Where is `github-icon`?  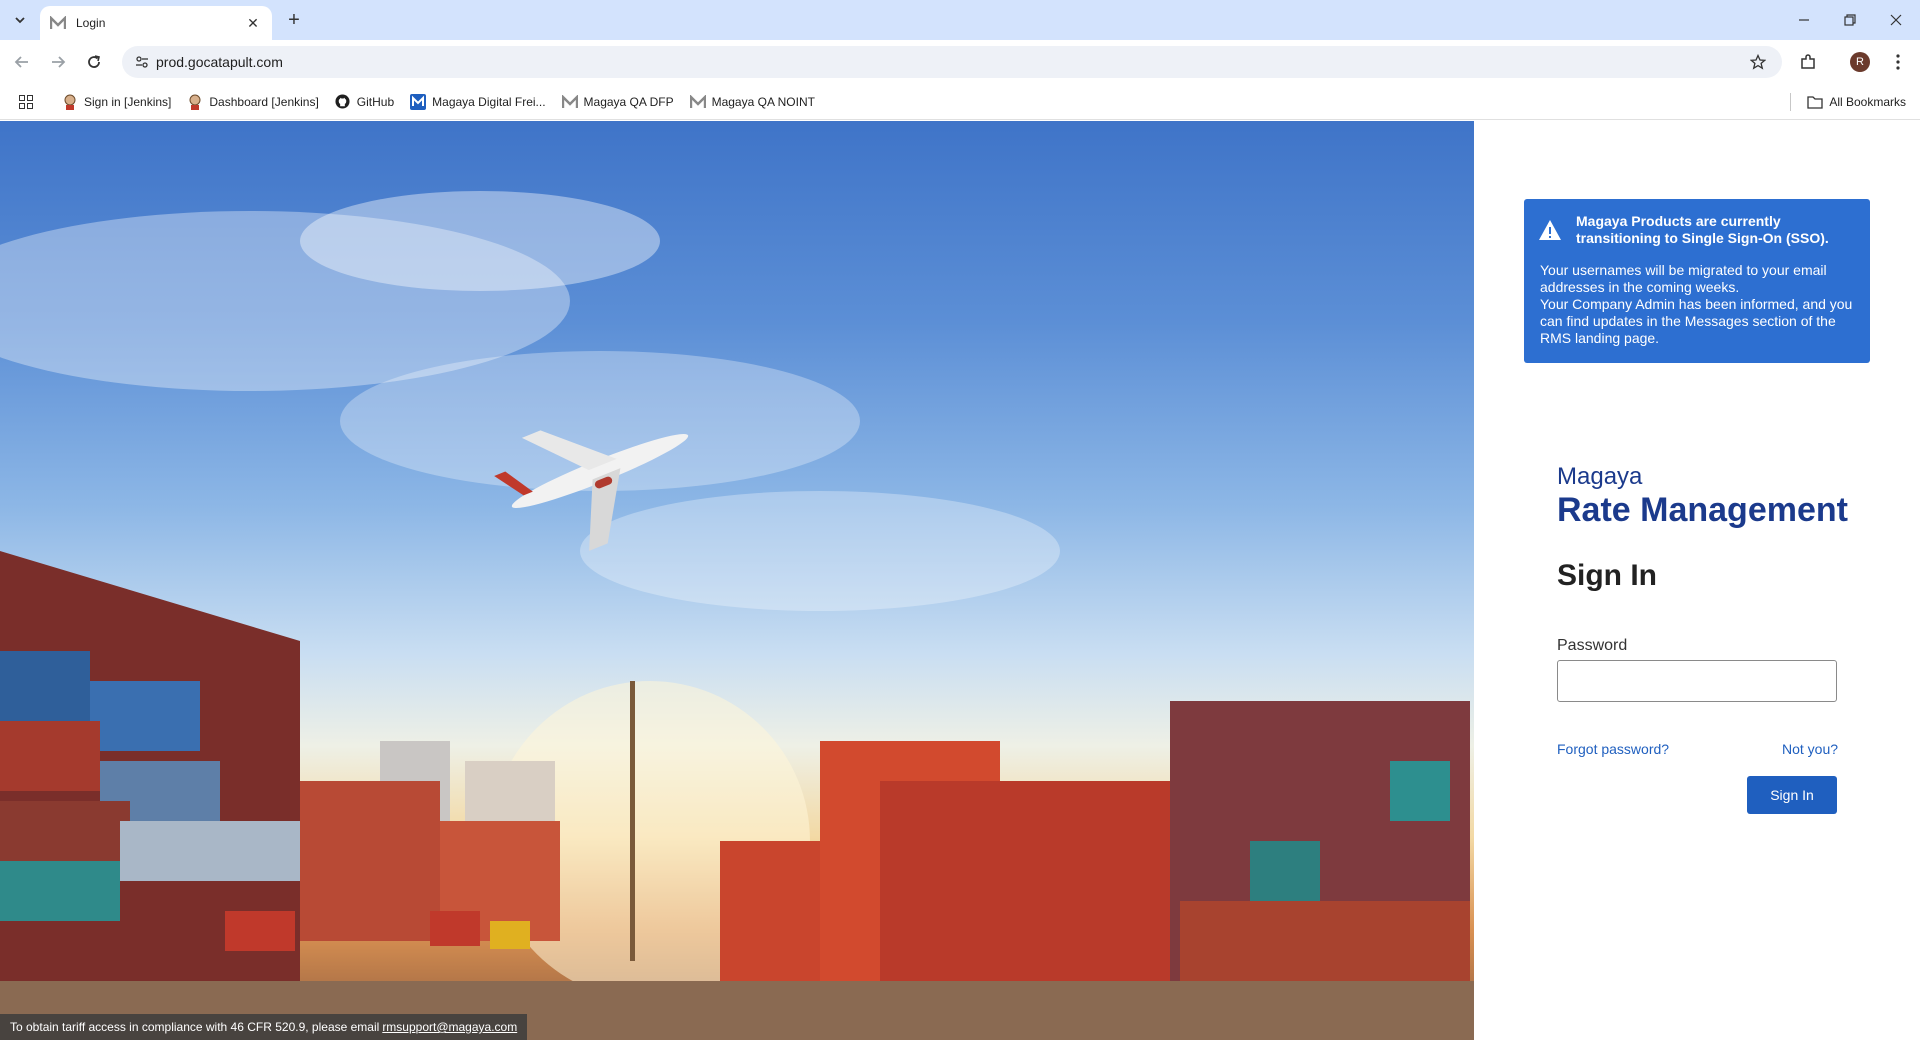
github-icon is located at coordinates (343, 102).